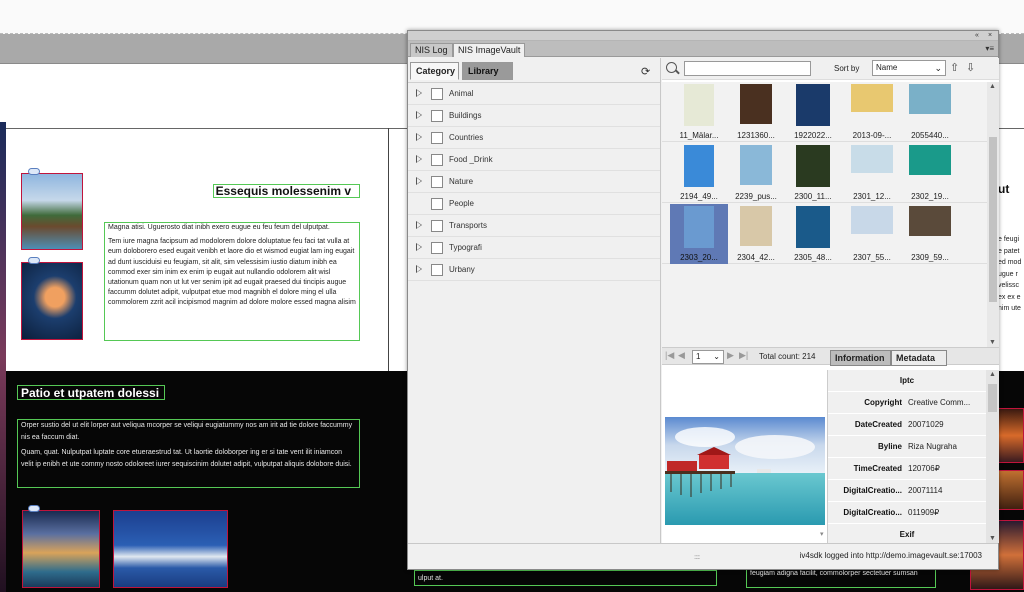 The height and width of the screenshot is (592, 1024). Describe the element at coordinates (907, 534) in the screenshot. I see `metadata-key: Exif` at that location.